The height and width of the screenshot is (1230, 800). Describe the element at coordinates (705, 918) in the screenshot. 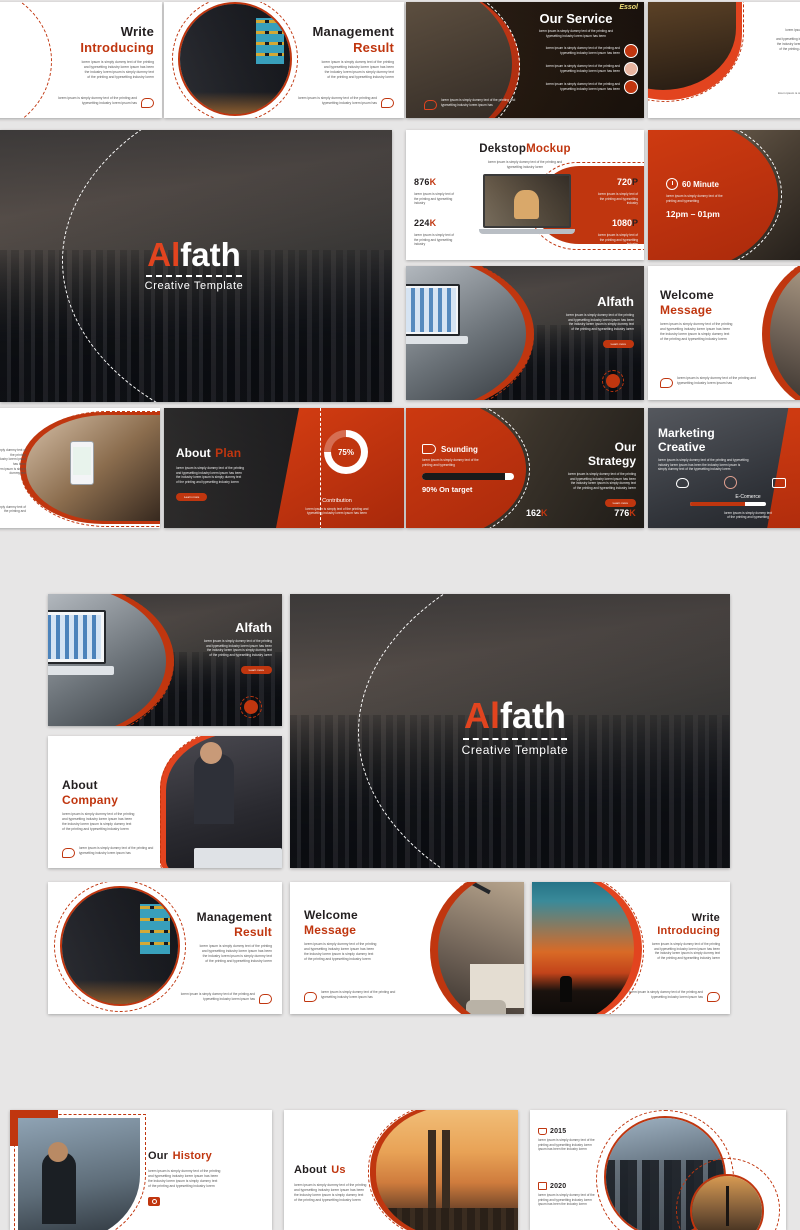

I see `slide-title-primary: Write` at that location.